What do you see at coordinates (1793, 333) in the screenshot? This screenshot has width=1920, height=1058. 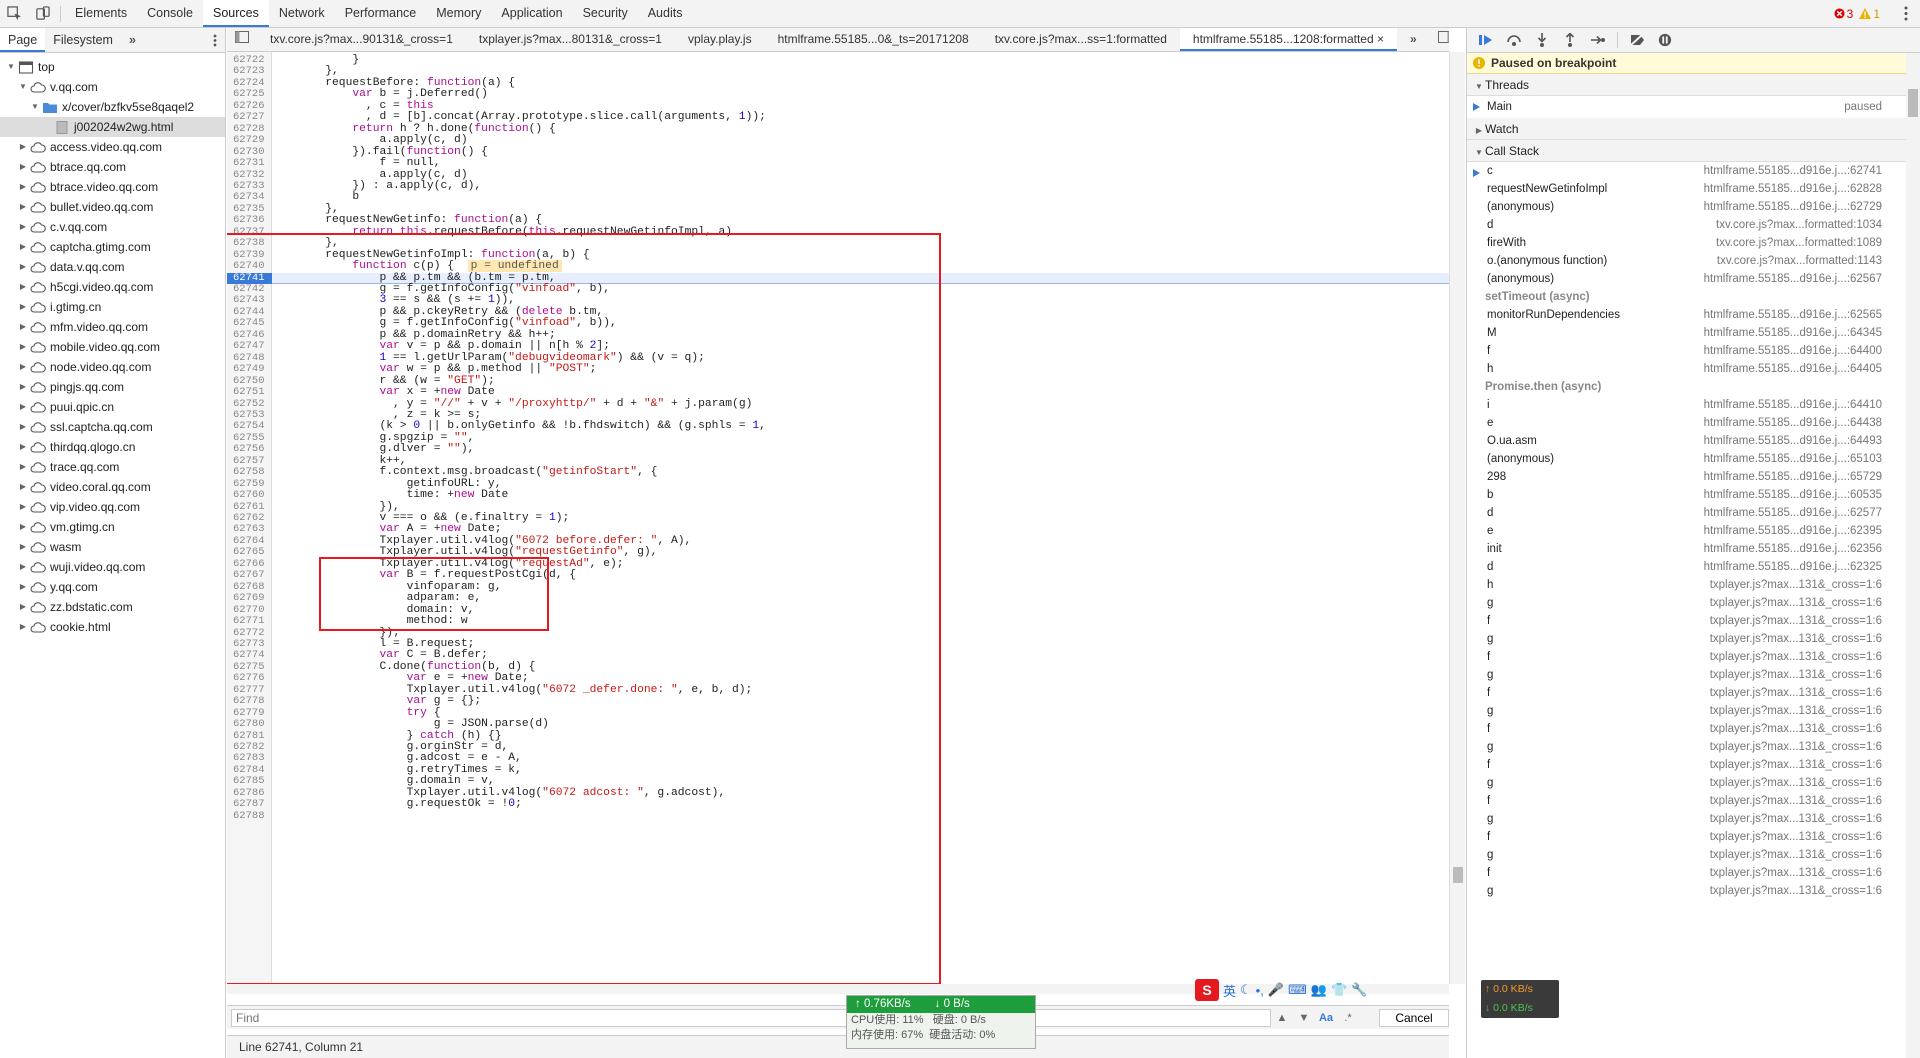 I see `frame-location: htmlframe.55185...d916e.j...:64345` at bounding box center [1793, 333].